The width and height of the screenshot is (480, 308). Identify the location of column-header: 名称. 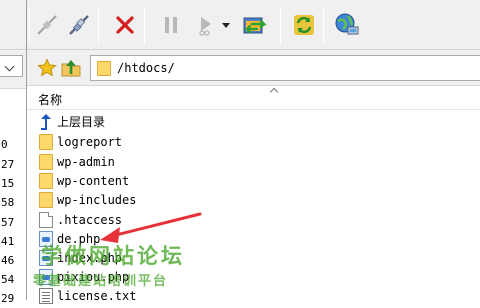
(253, 98).